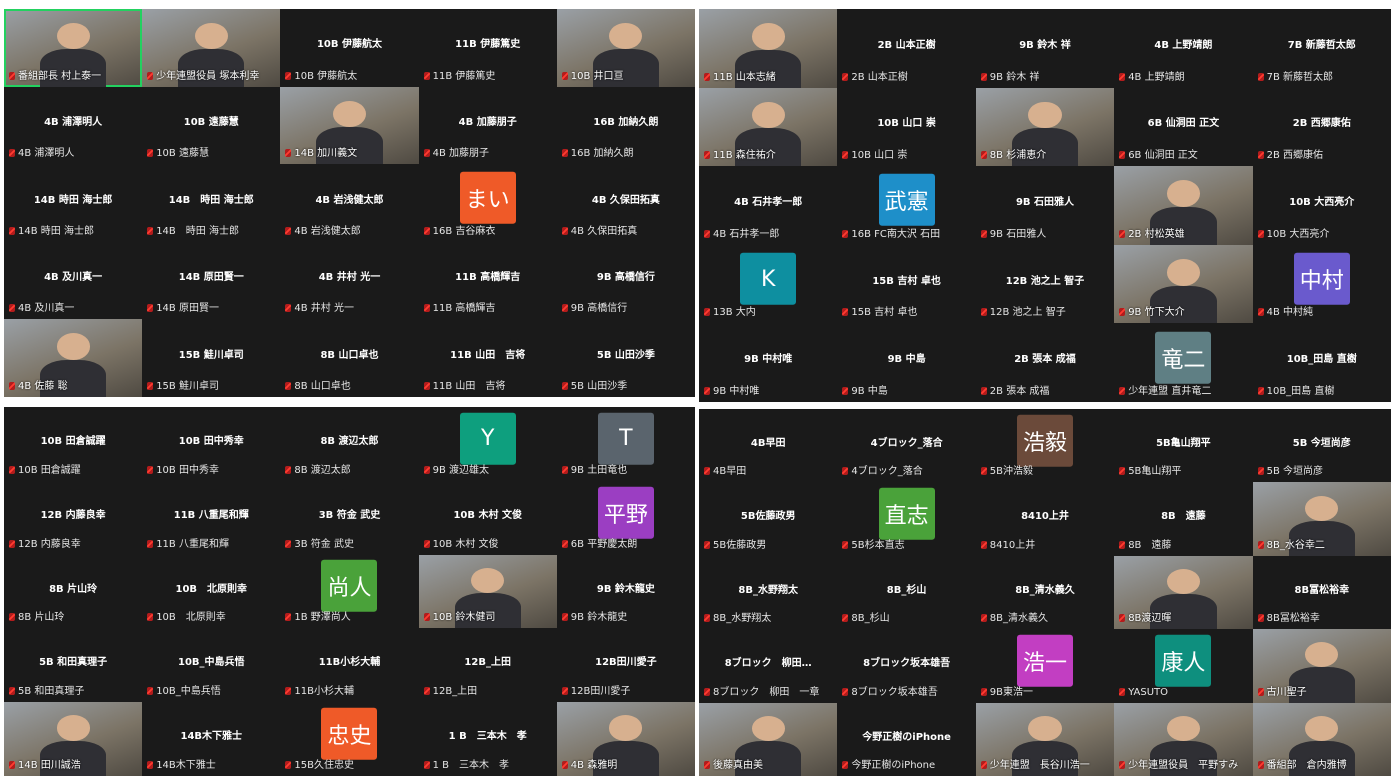 The image size is (1398, 776). What do you see at coordinates (211, 739) in the screenshot?
I see `participant-tile: 14B木下雅士 14B木下雅士` at bounding box center [211, 739].